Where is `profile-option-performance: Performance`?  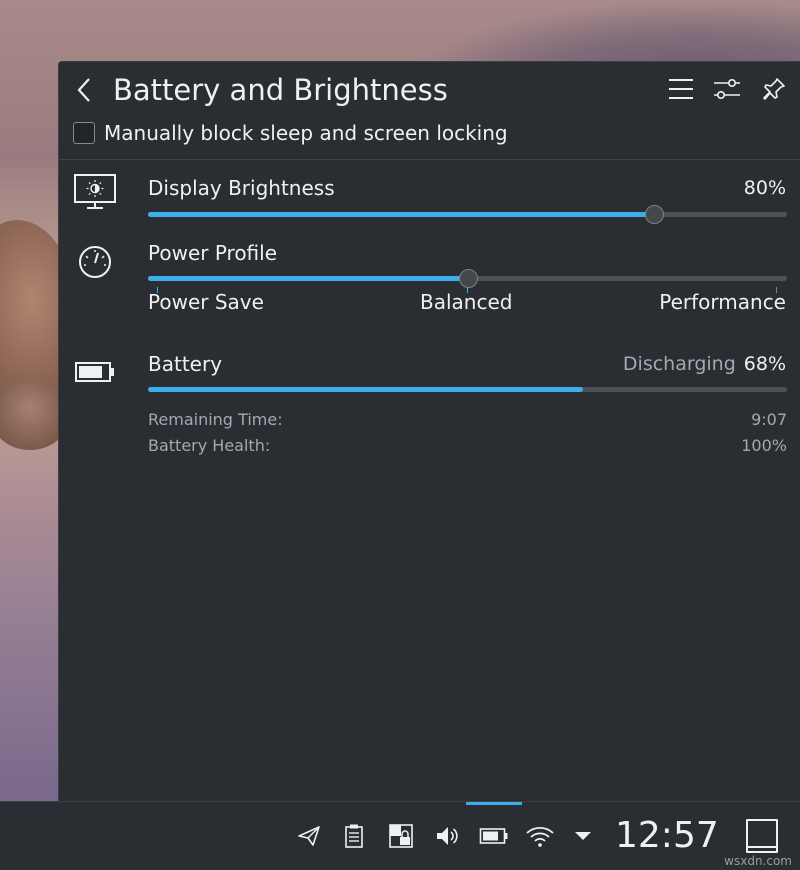 profile-option-performance: Performance is located at coordinates (722, 302).